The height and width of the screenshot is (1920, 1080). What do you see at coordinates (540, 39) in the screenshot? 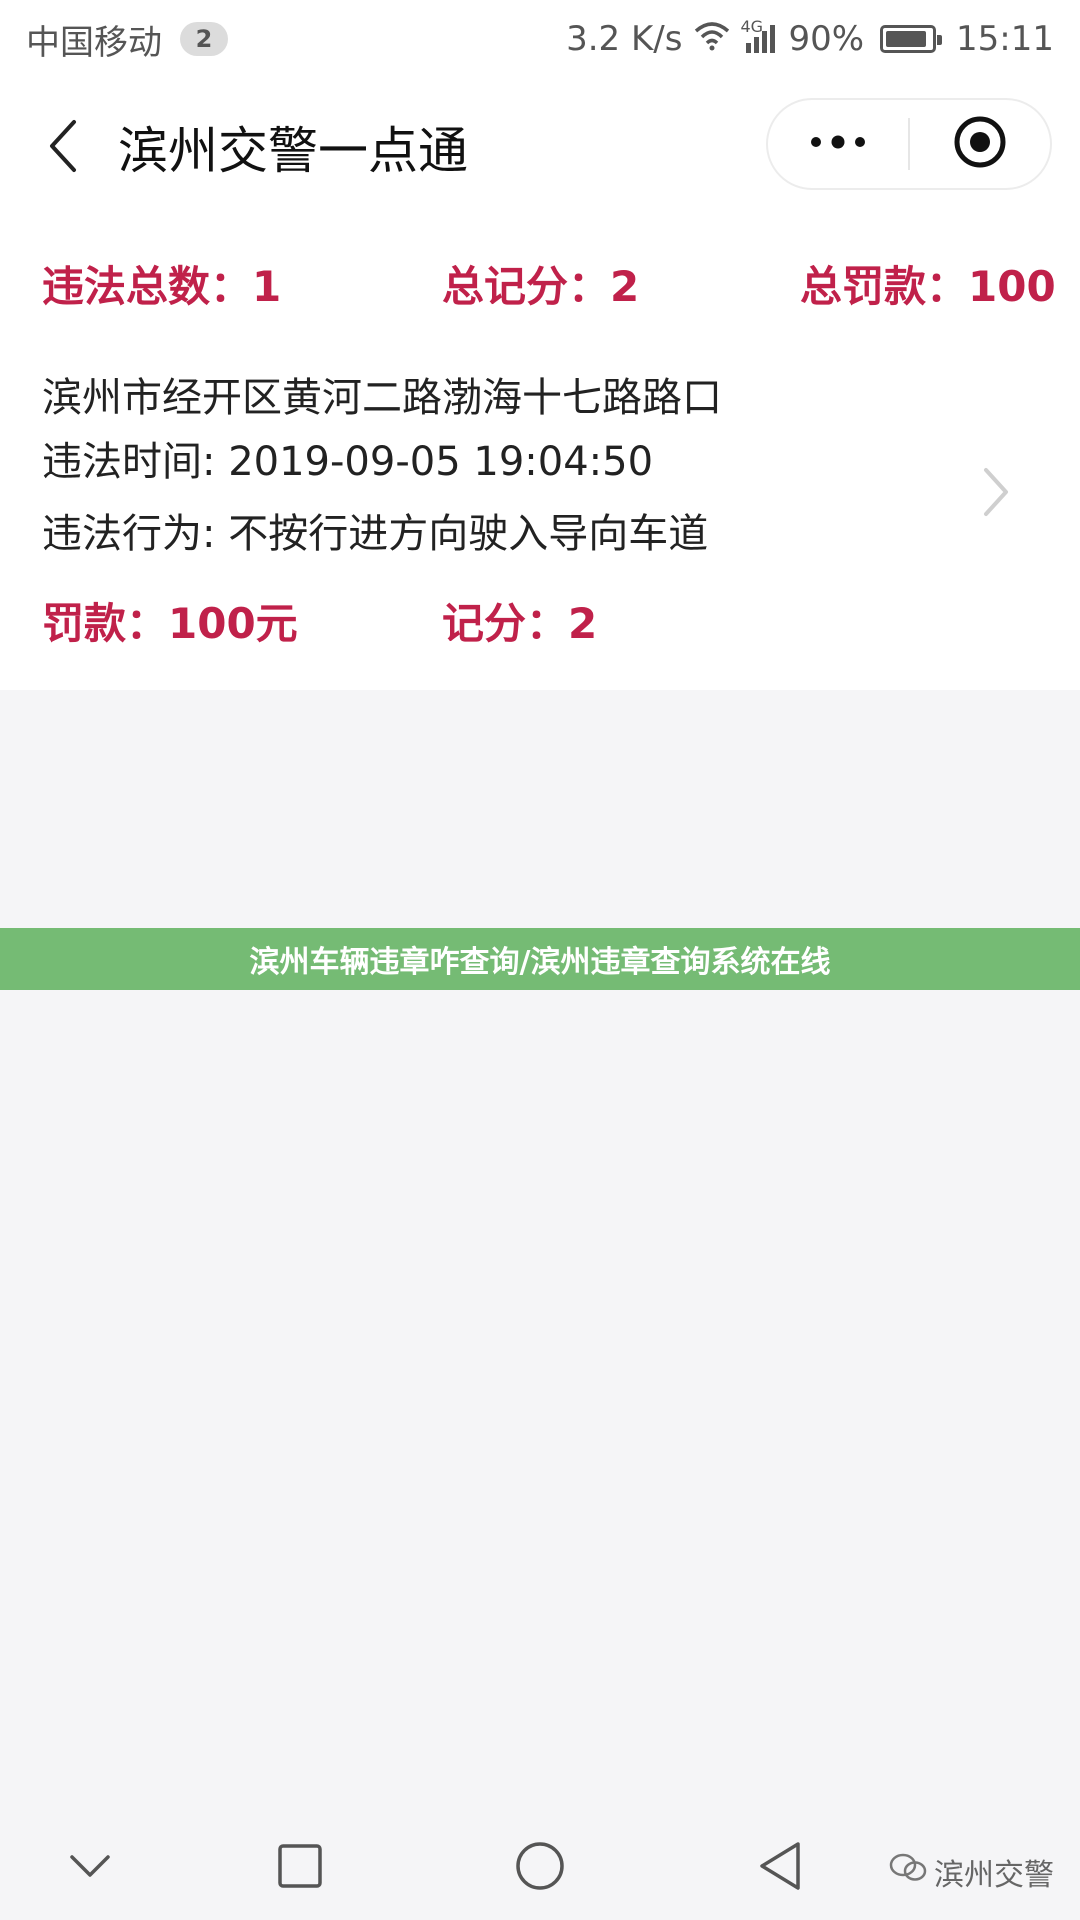
I see `status-bar: 中国移动 2 3.2 K/s 4G 90% 15:11` at bounding box center [540, 39].